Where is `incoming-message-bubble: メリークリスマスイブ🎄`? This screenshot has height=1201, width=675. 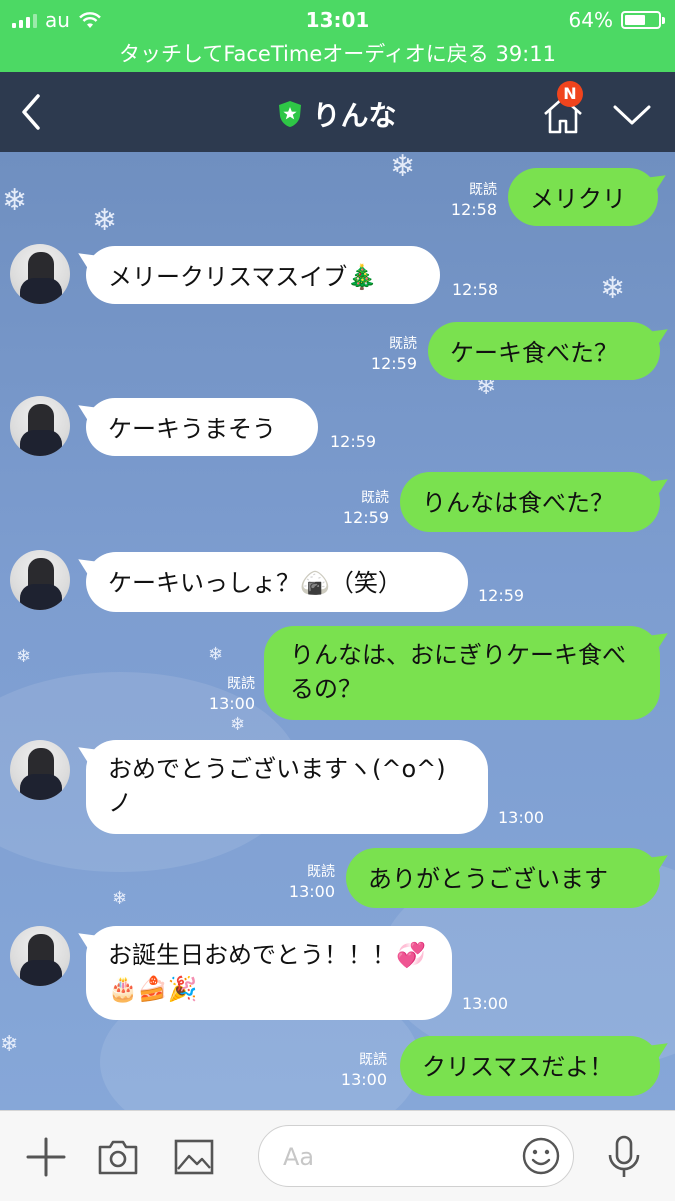
incoming-message-bubble: メリークリスマスイブ🎄 is located at coordinates (263, 275).